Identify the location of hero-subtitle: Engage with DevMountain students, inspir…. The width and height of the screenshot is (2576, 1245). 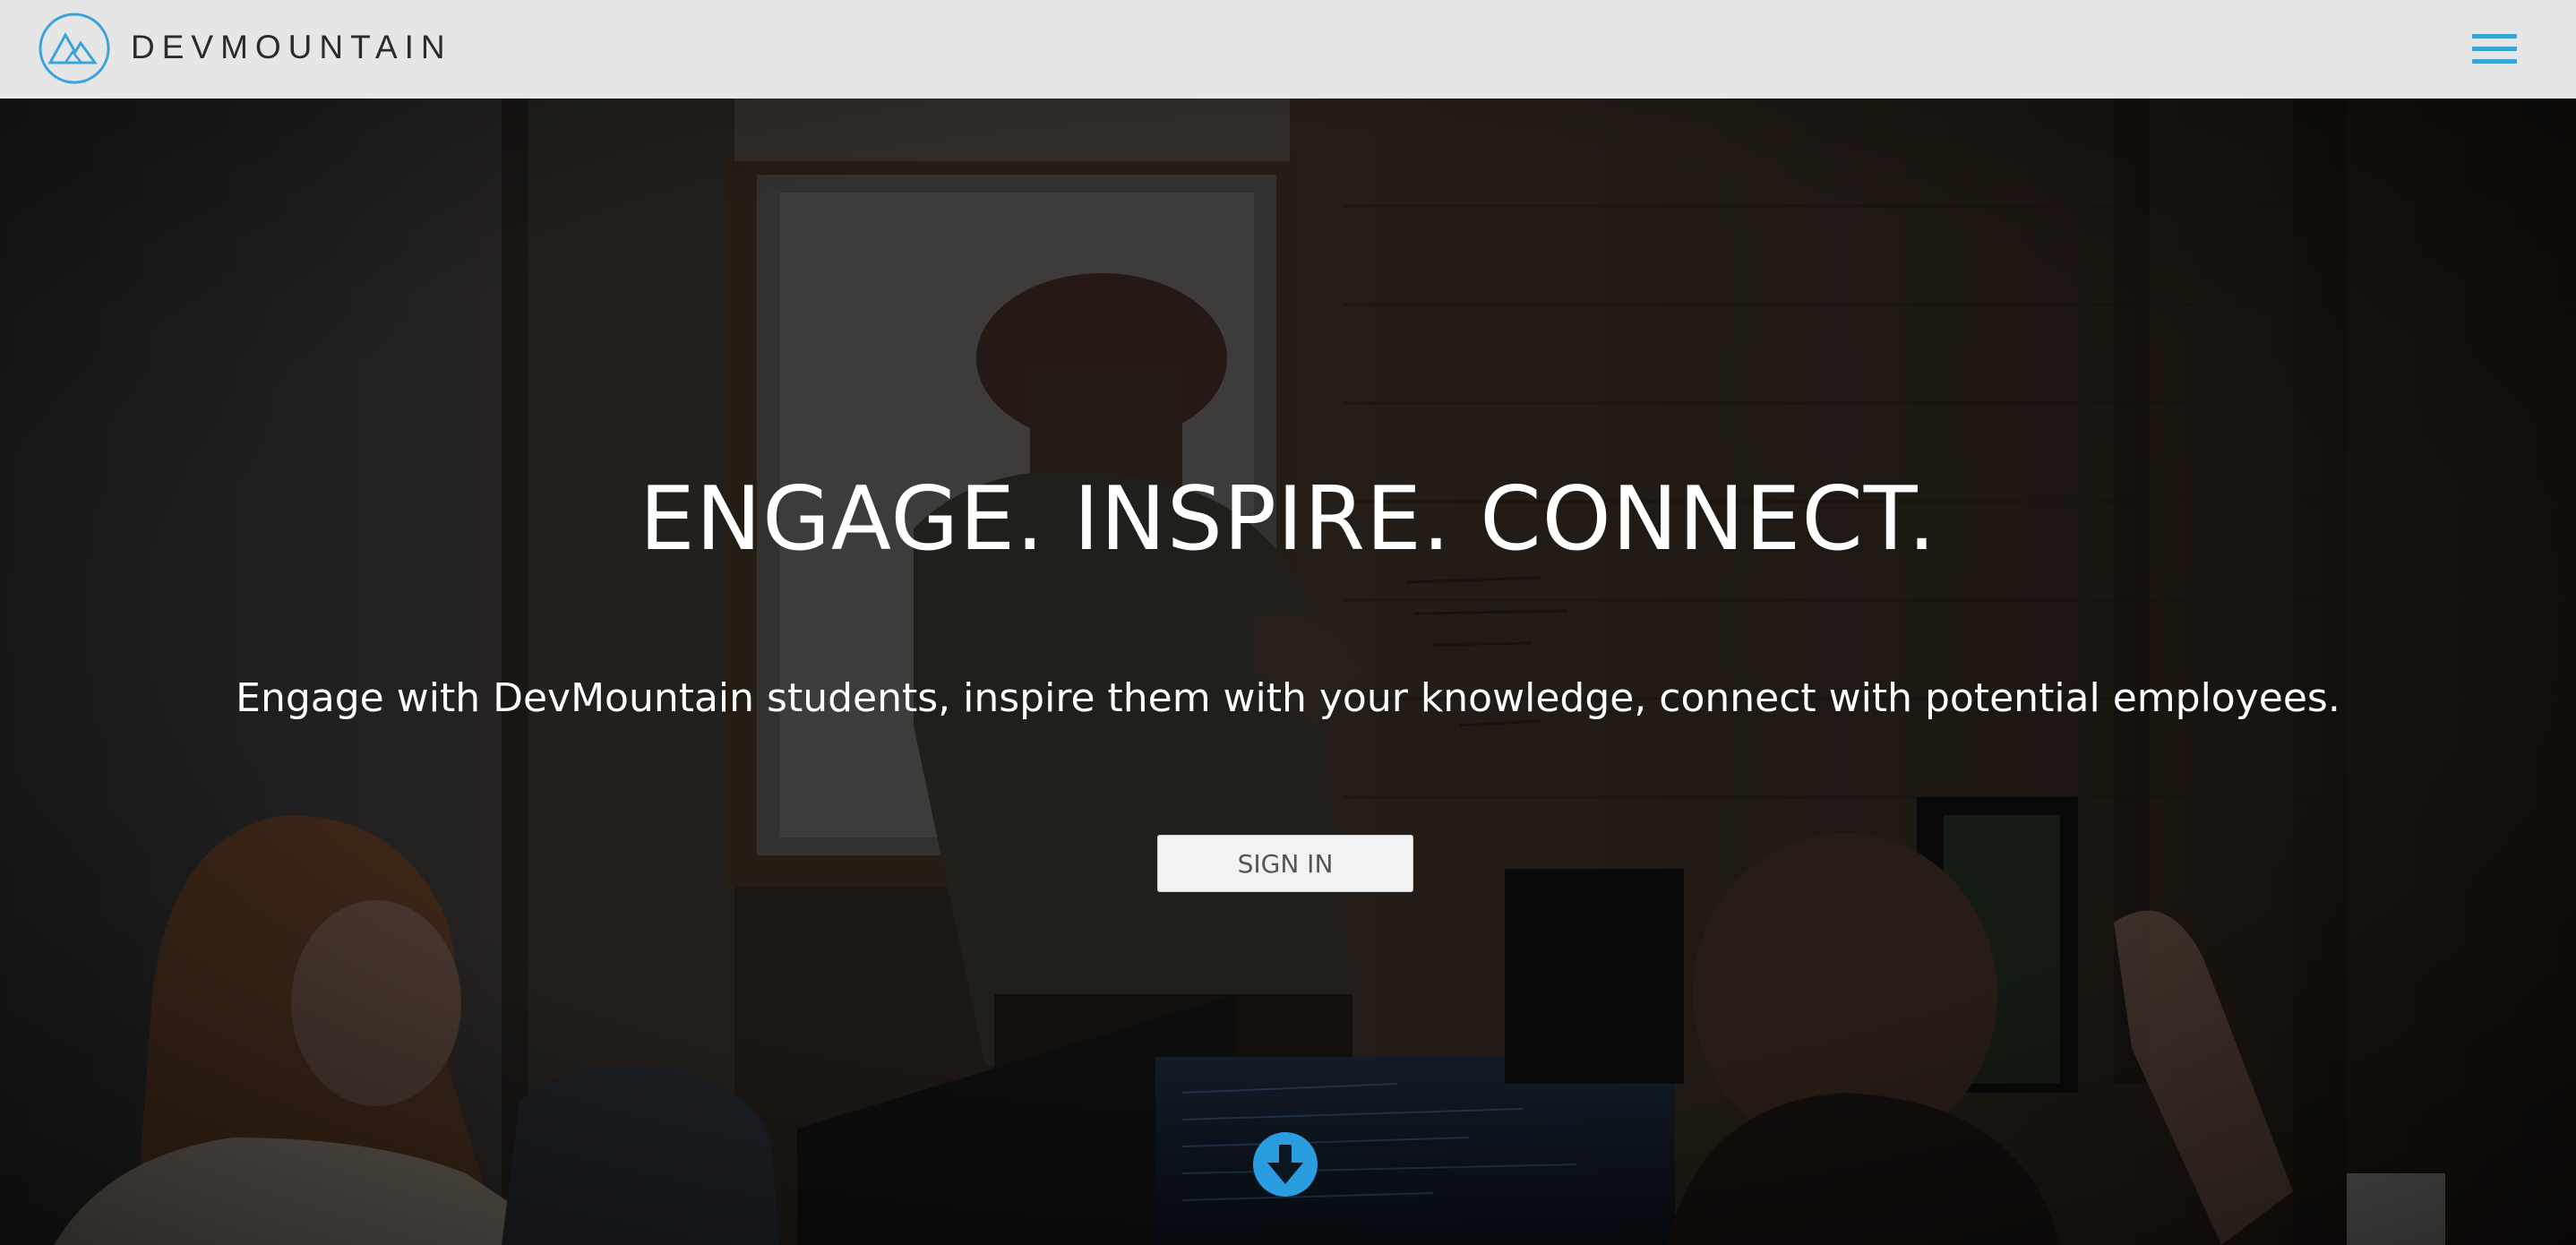
(1288, 698).